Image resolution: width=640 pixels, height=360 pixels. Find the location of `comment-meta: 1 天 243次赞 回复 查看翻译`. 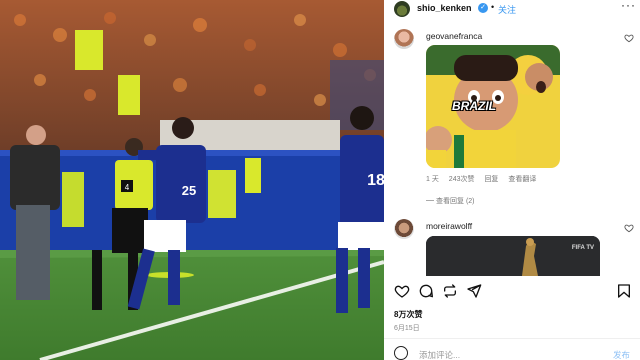

comment-meta: 1 天 243次赞 回复 查看翻译 is located at coordinates (485, 179).